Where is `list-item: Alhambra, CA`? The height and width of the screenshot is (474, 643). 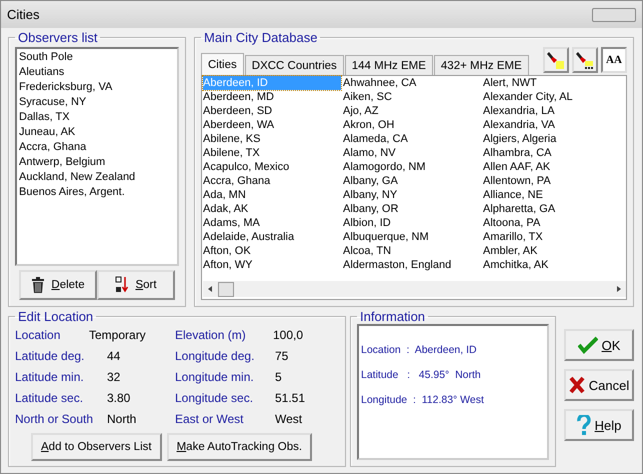
list-item: Alhambra, CA is located at coordinates (517, 153).